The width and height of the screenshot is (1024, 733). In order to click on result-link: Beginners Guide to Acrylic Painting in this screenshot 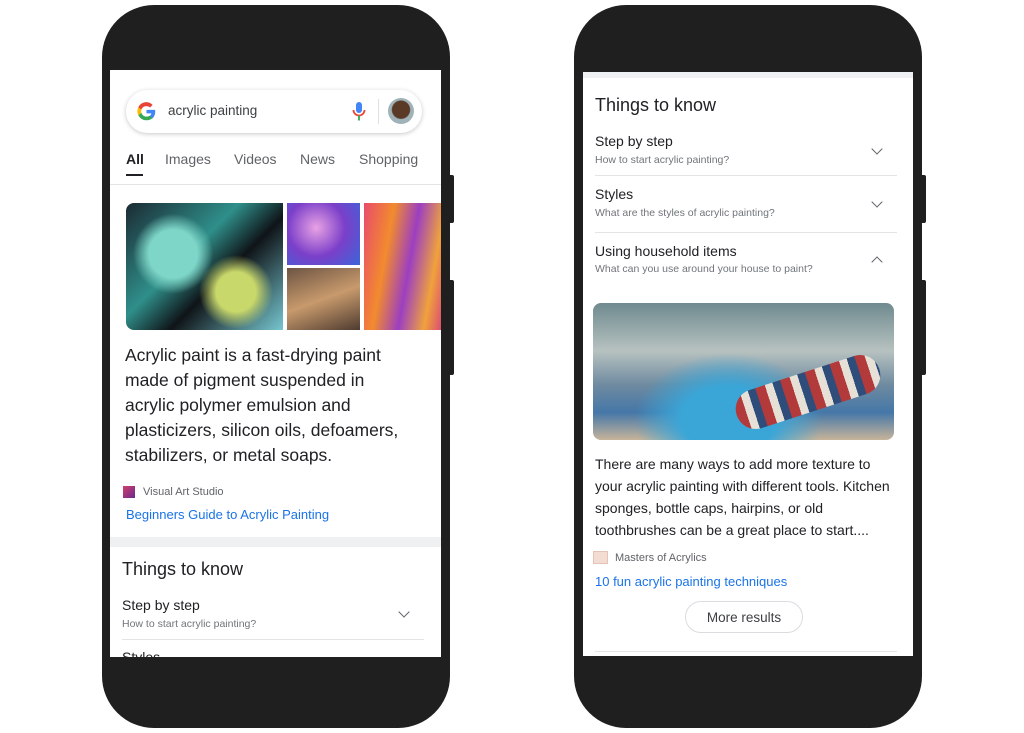, I will do `click(227, 514)`.